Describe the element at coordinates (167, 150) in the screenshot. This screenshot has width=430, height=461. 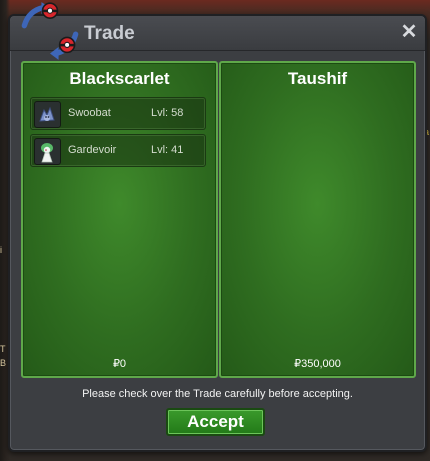
I see `item-level: Lvl: 41` at that location.